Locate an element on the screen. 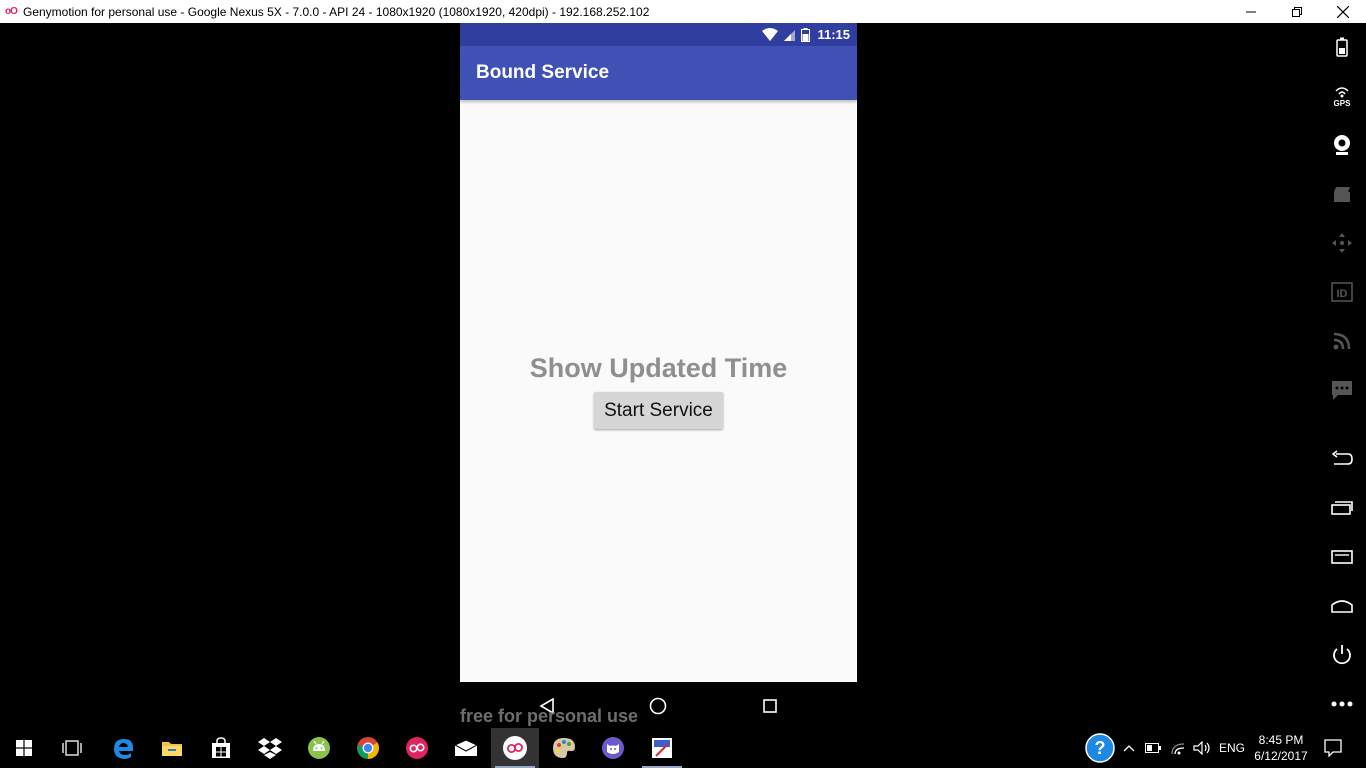 Image resolution: width=1366 pixels, height=768 pixels. svg-text: ID is located at coordinates (1342, 294).